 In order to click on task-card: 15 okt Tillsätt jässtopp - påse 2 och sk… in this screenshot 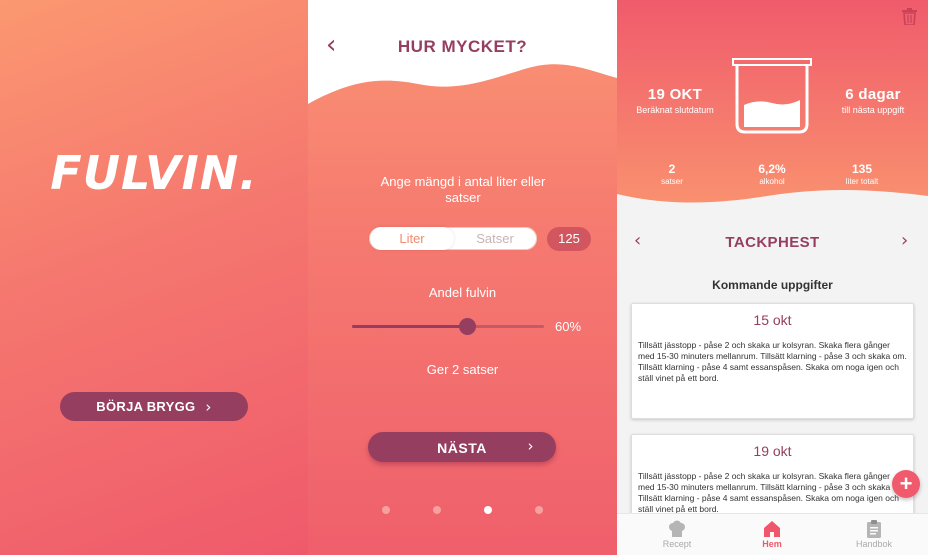, I will do `click(772, 361)`.